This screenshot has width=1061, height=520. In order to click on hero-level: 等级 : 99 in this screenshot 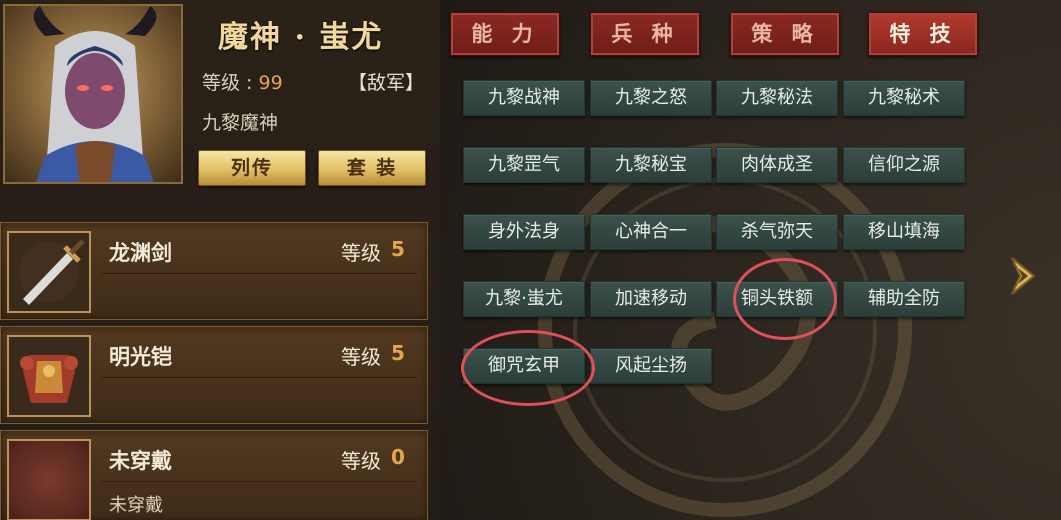, I will do `click(242, 81)`.